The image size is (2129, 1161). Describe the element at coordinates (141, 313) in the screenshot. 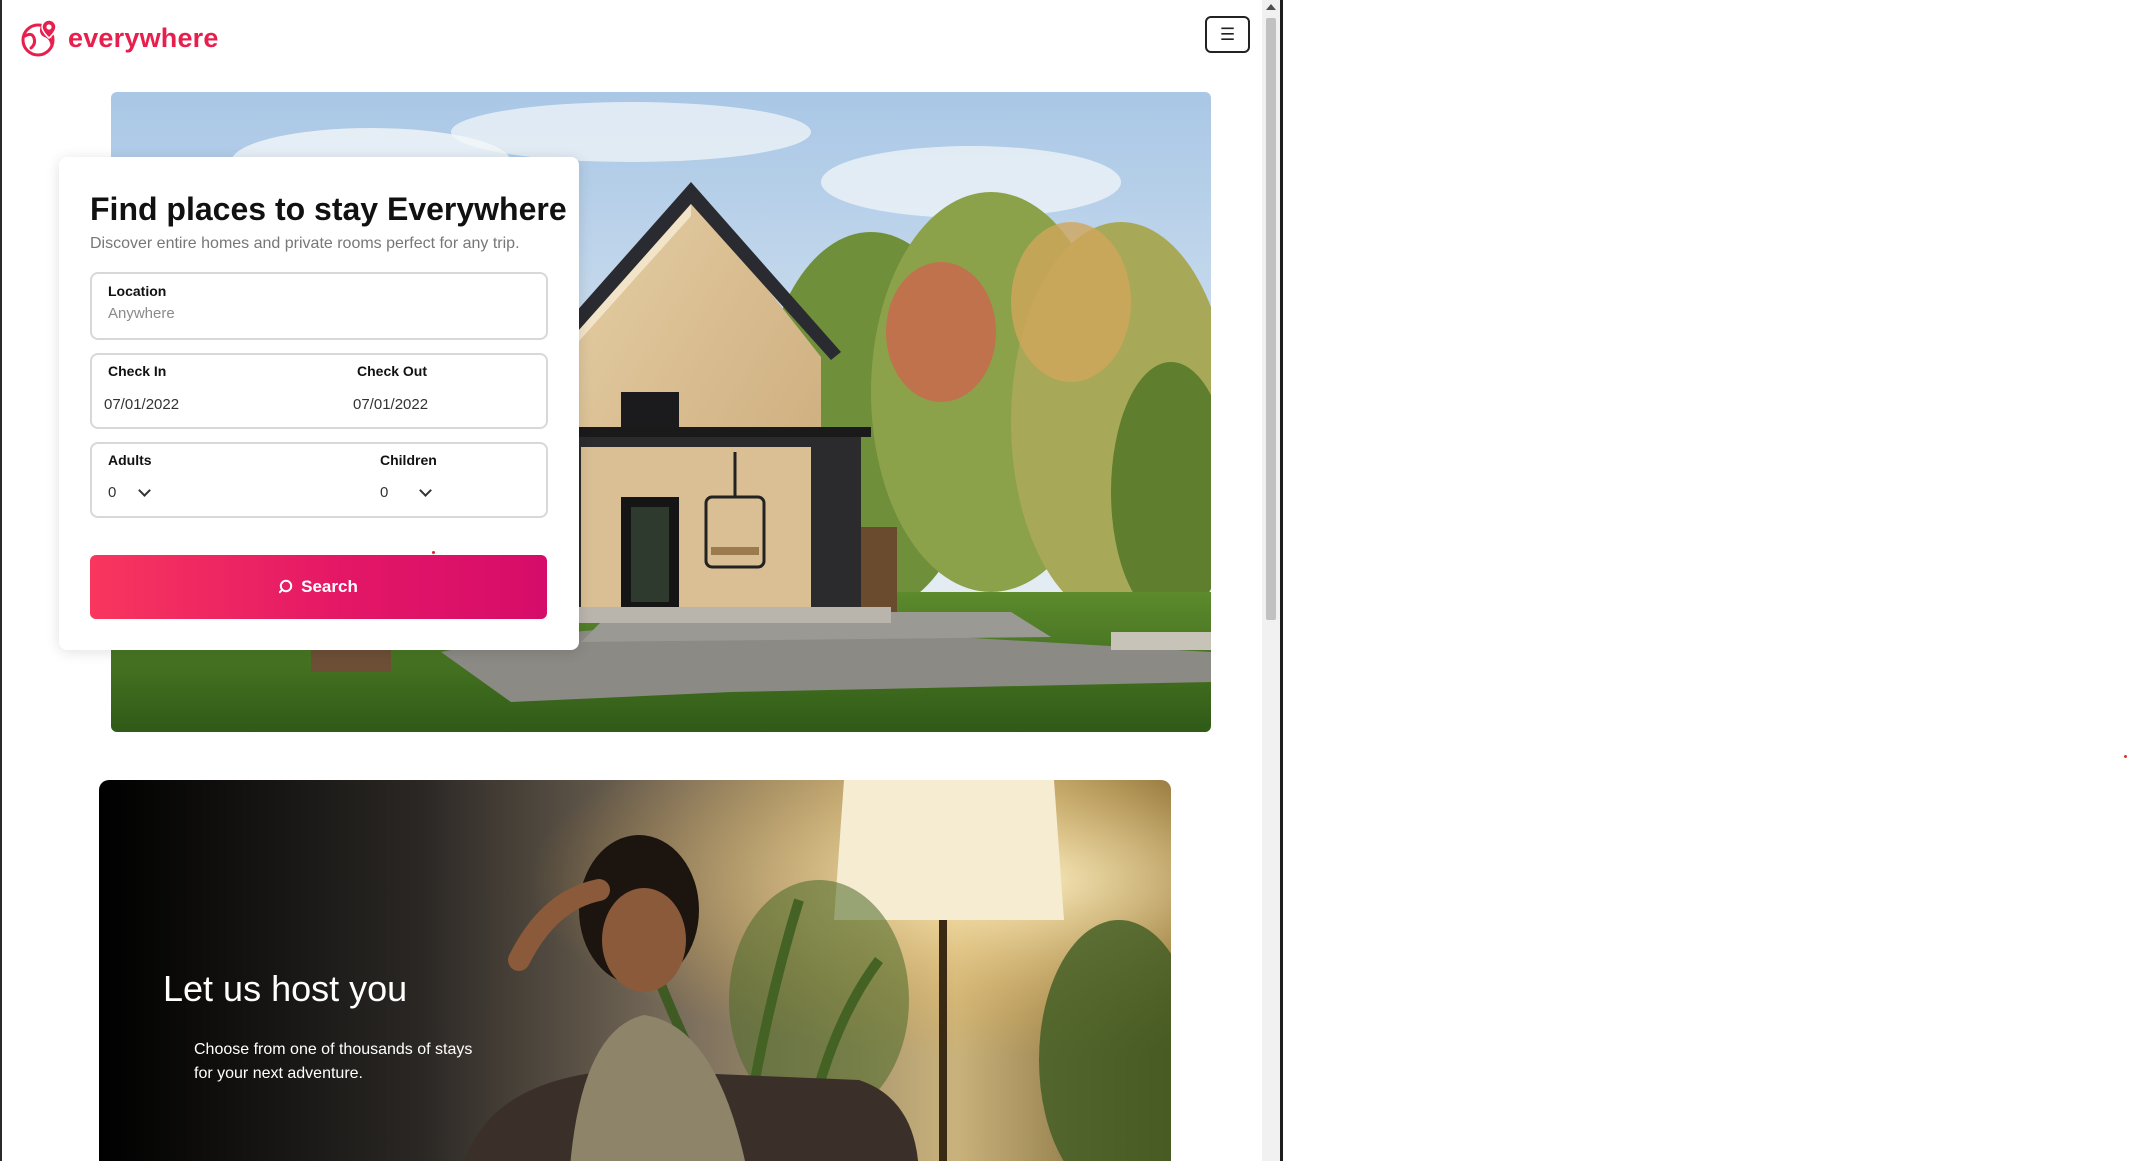

I see `location-input: Anywhere` at that location.